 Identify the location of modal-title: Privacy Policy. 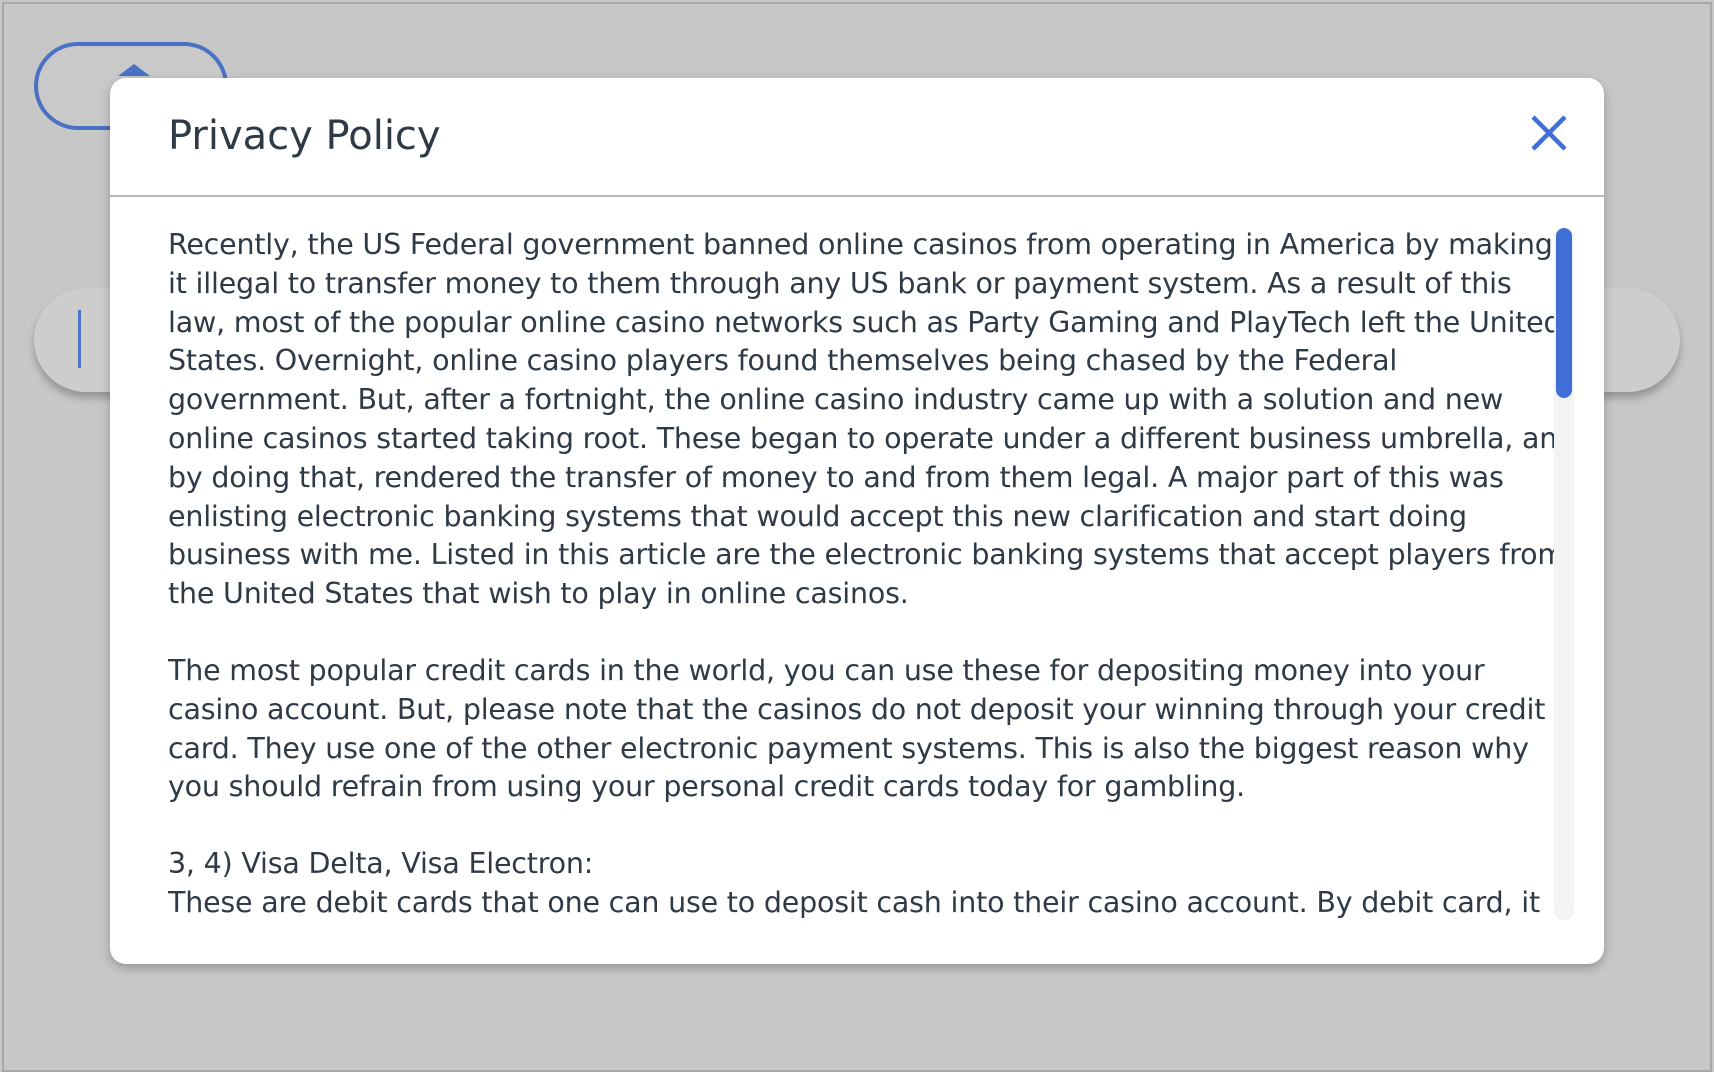
(304, 136).